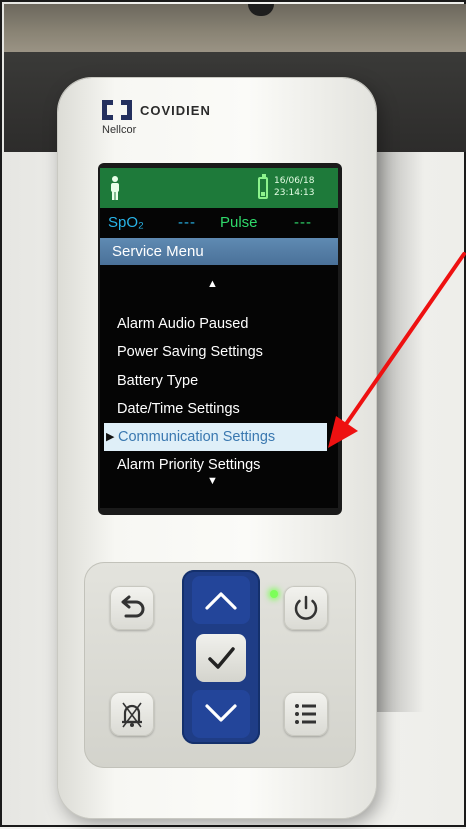 The height and width of the screenshot is (829, 466). I want to click on keypad, so click(220, 665).